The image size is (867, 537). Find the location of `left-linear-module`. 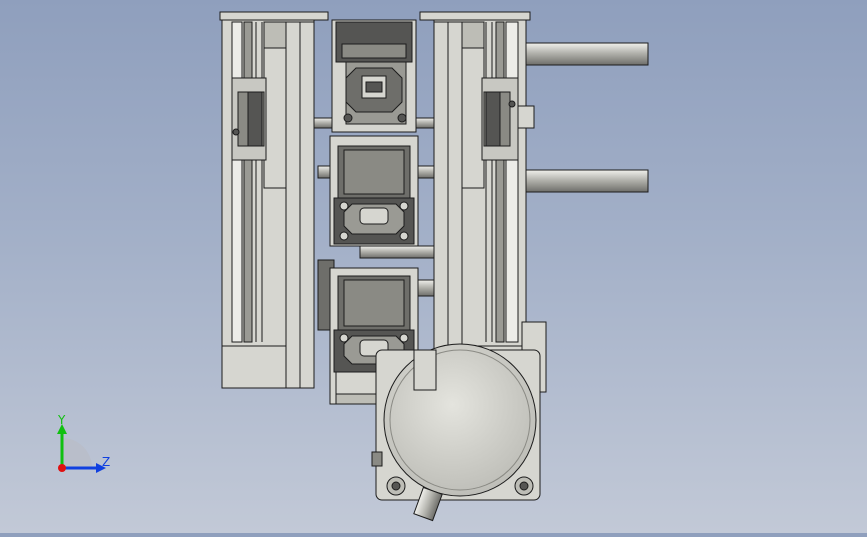

left-linear-module is located at coordinates (274, 200).